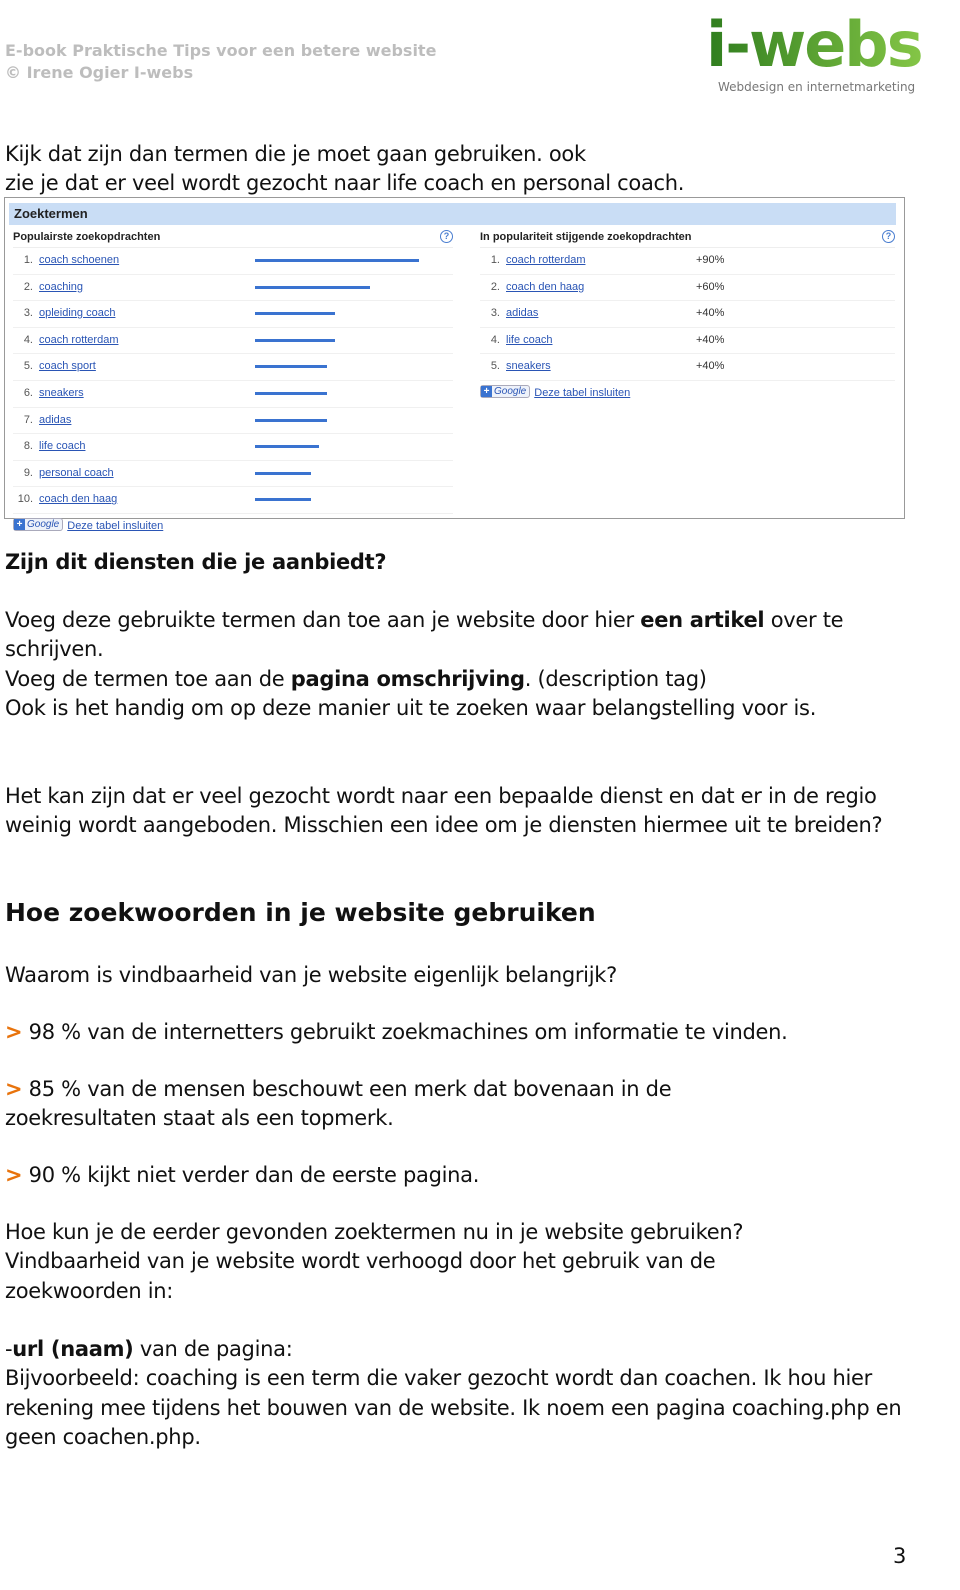  I want to click on bold-text: url (naam), so click(73, 1349).